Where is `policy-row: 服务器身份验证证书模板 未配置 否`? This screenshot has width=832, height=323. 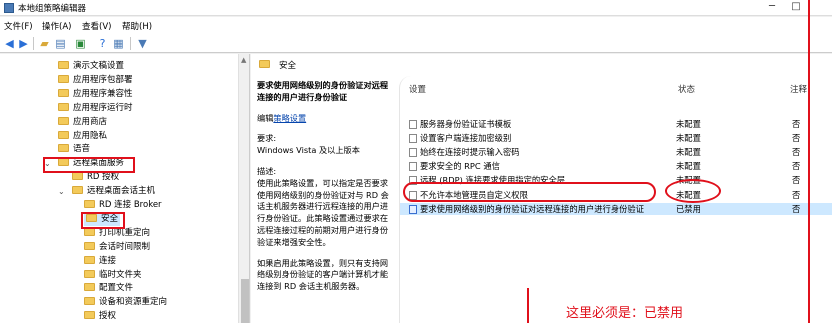 policy-row: 服务器身份验证证书模板 未配置 否 is located at coordinates (616, 124).